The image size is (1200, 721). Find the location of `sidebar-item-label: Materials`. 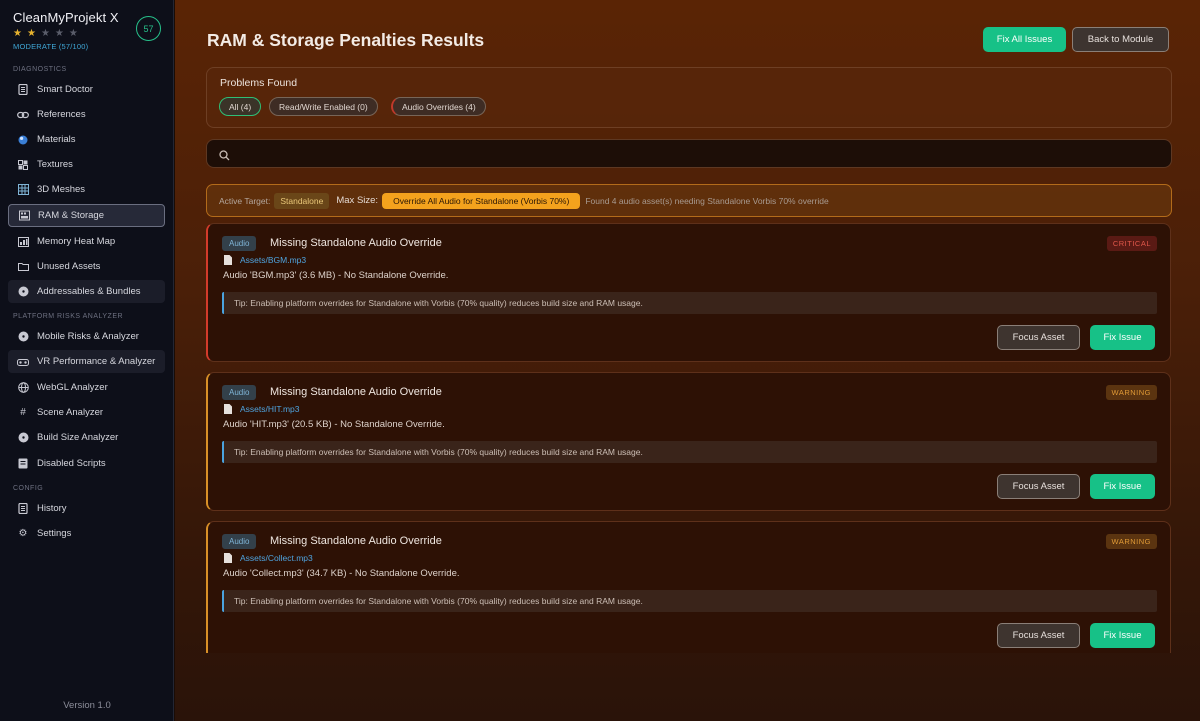

sidebar-item-label: Materials is located at coordinates (56, 139).